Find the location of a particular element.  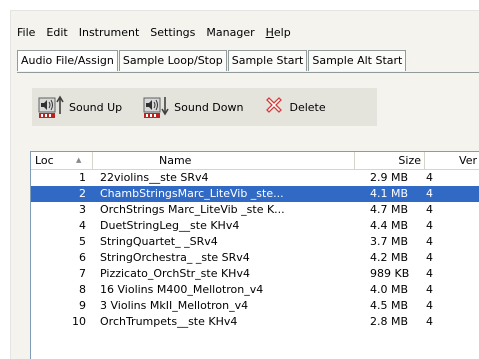

list-row: 7 Pizzicato_OrchStr_ste KHv4 989 KB 4 is located at coordinates (255, 274).